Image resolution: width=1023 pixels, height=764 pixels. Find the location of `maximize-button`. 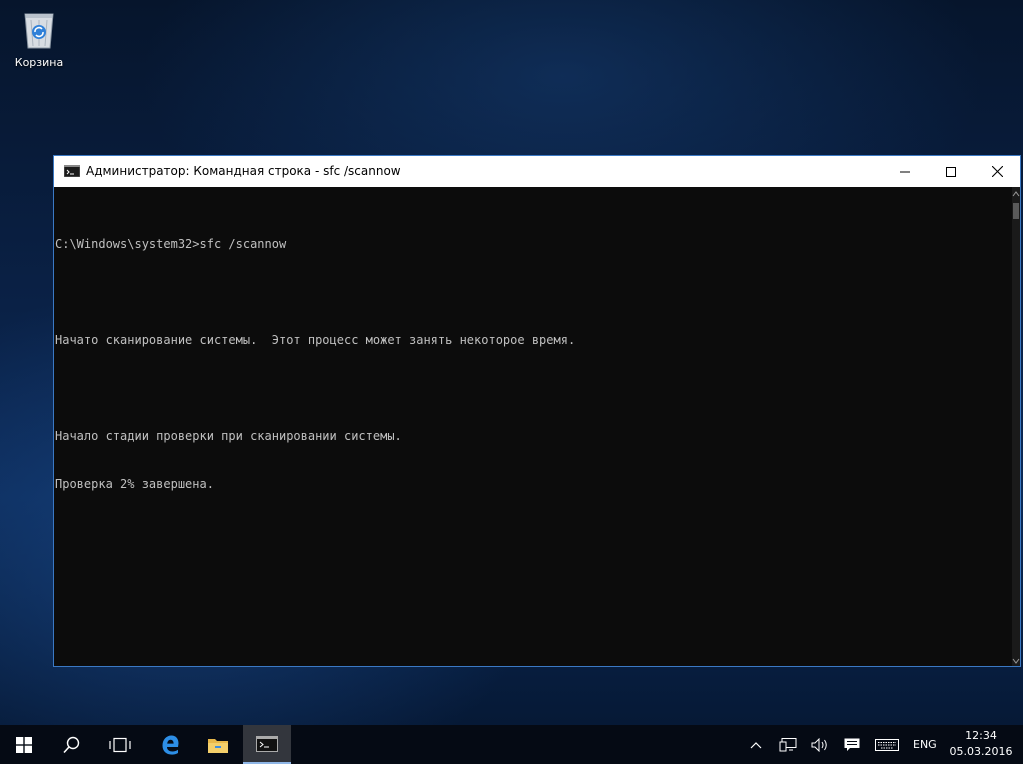

maximize-button is located at coordinates (951, 171).